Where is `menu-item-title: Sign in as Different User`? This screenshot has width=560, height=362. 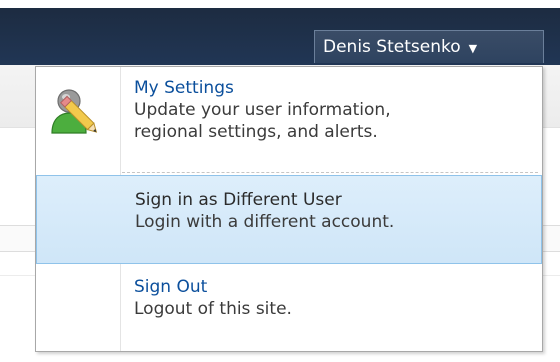
menu-item-title: Sign in as Different User is located at coordinates (238, 200).